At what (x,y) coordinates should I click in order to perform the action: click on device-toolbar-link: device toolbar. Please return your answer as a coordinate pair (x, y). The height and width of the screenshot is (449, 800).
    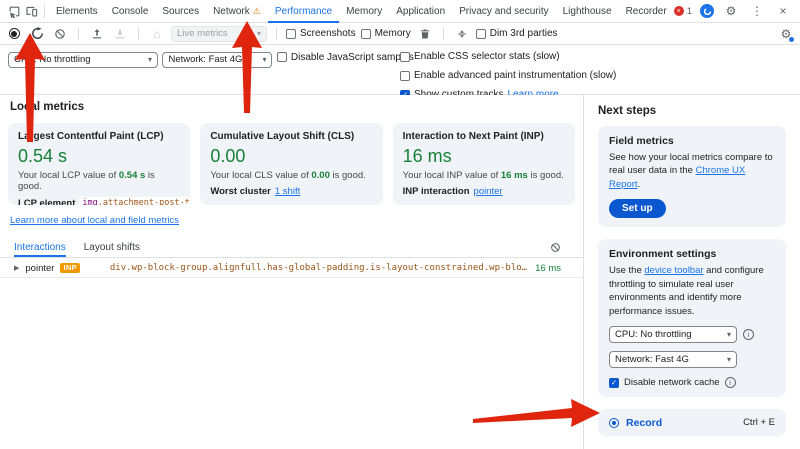
    Looking at the image, I should click on (673, 270).